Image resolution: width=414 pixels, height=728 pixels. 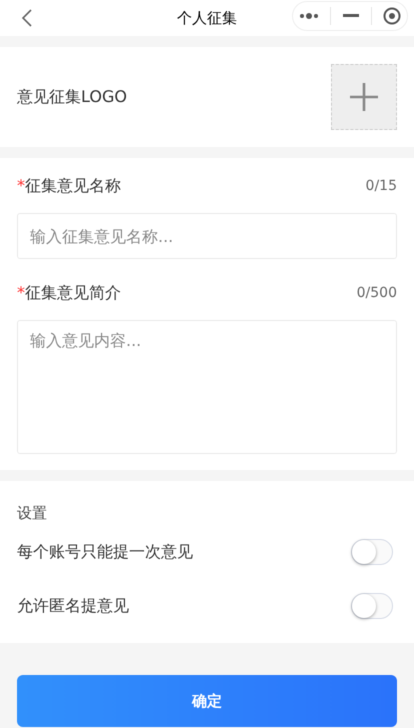 I want to click on section-title: 设置, so click(x=32, y=513).